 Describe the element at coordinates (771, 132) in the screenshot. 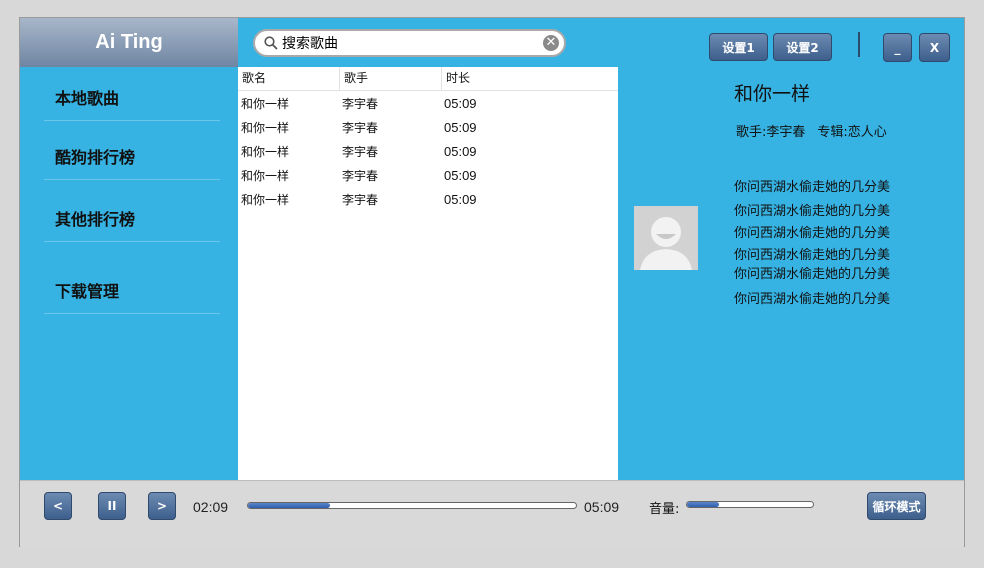

I see `song-singer-label: 歌手:李宇春` at that location.